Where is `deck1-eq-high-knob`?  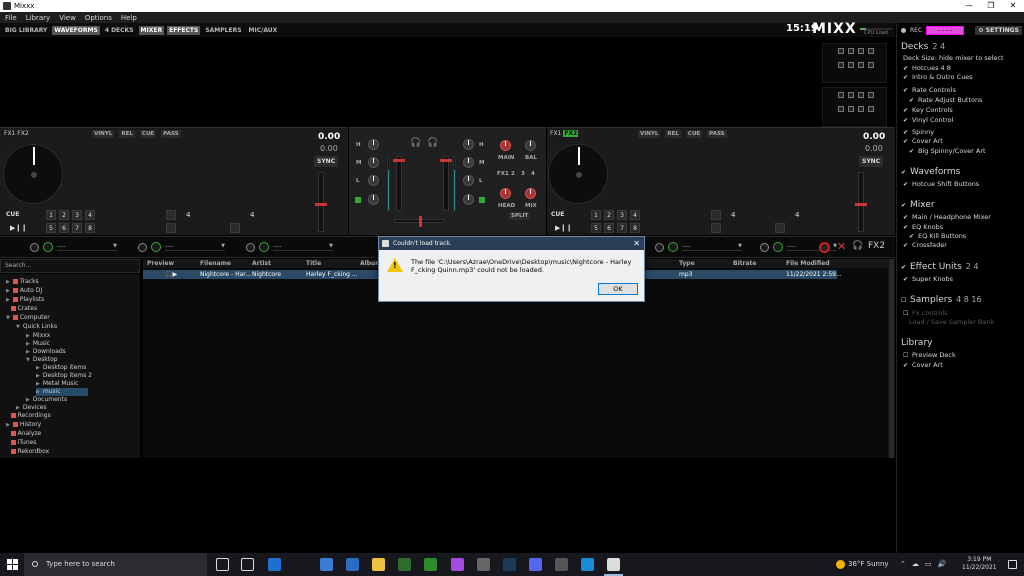
deck1-eq-high-knob is located at coordinates (373, 144).